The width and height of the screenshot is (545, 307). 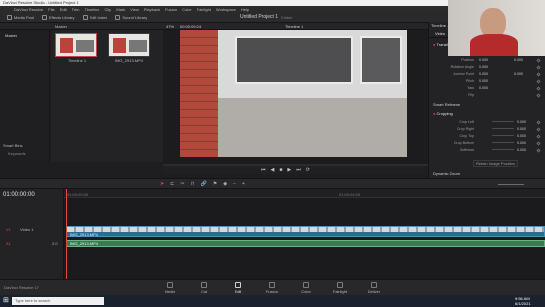 What do you see at coordinates (162, 184) in the screenshot?
I see `selection-tool-icon: ➤` at bounding box center [162, 184].